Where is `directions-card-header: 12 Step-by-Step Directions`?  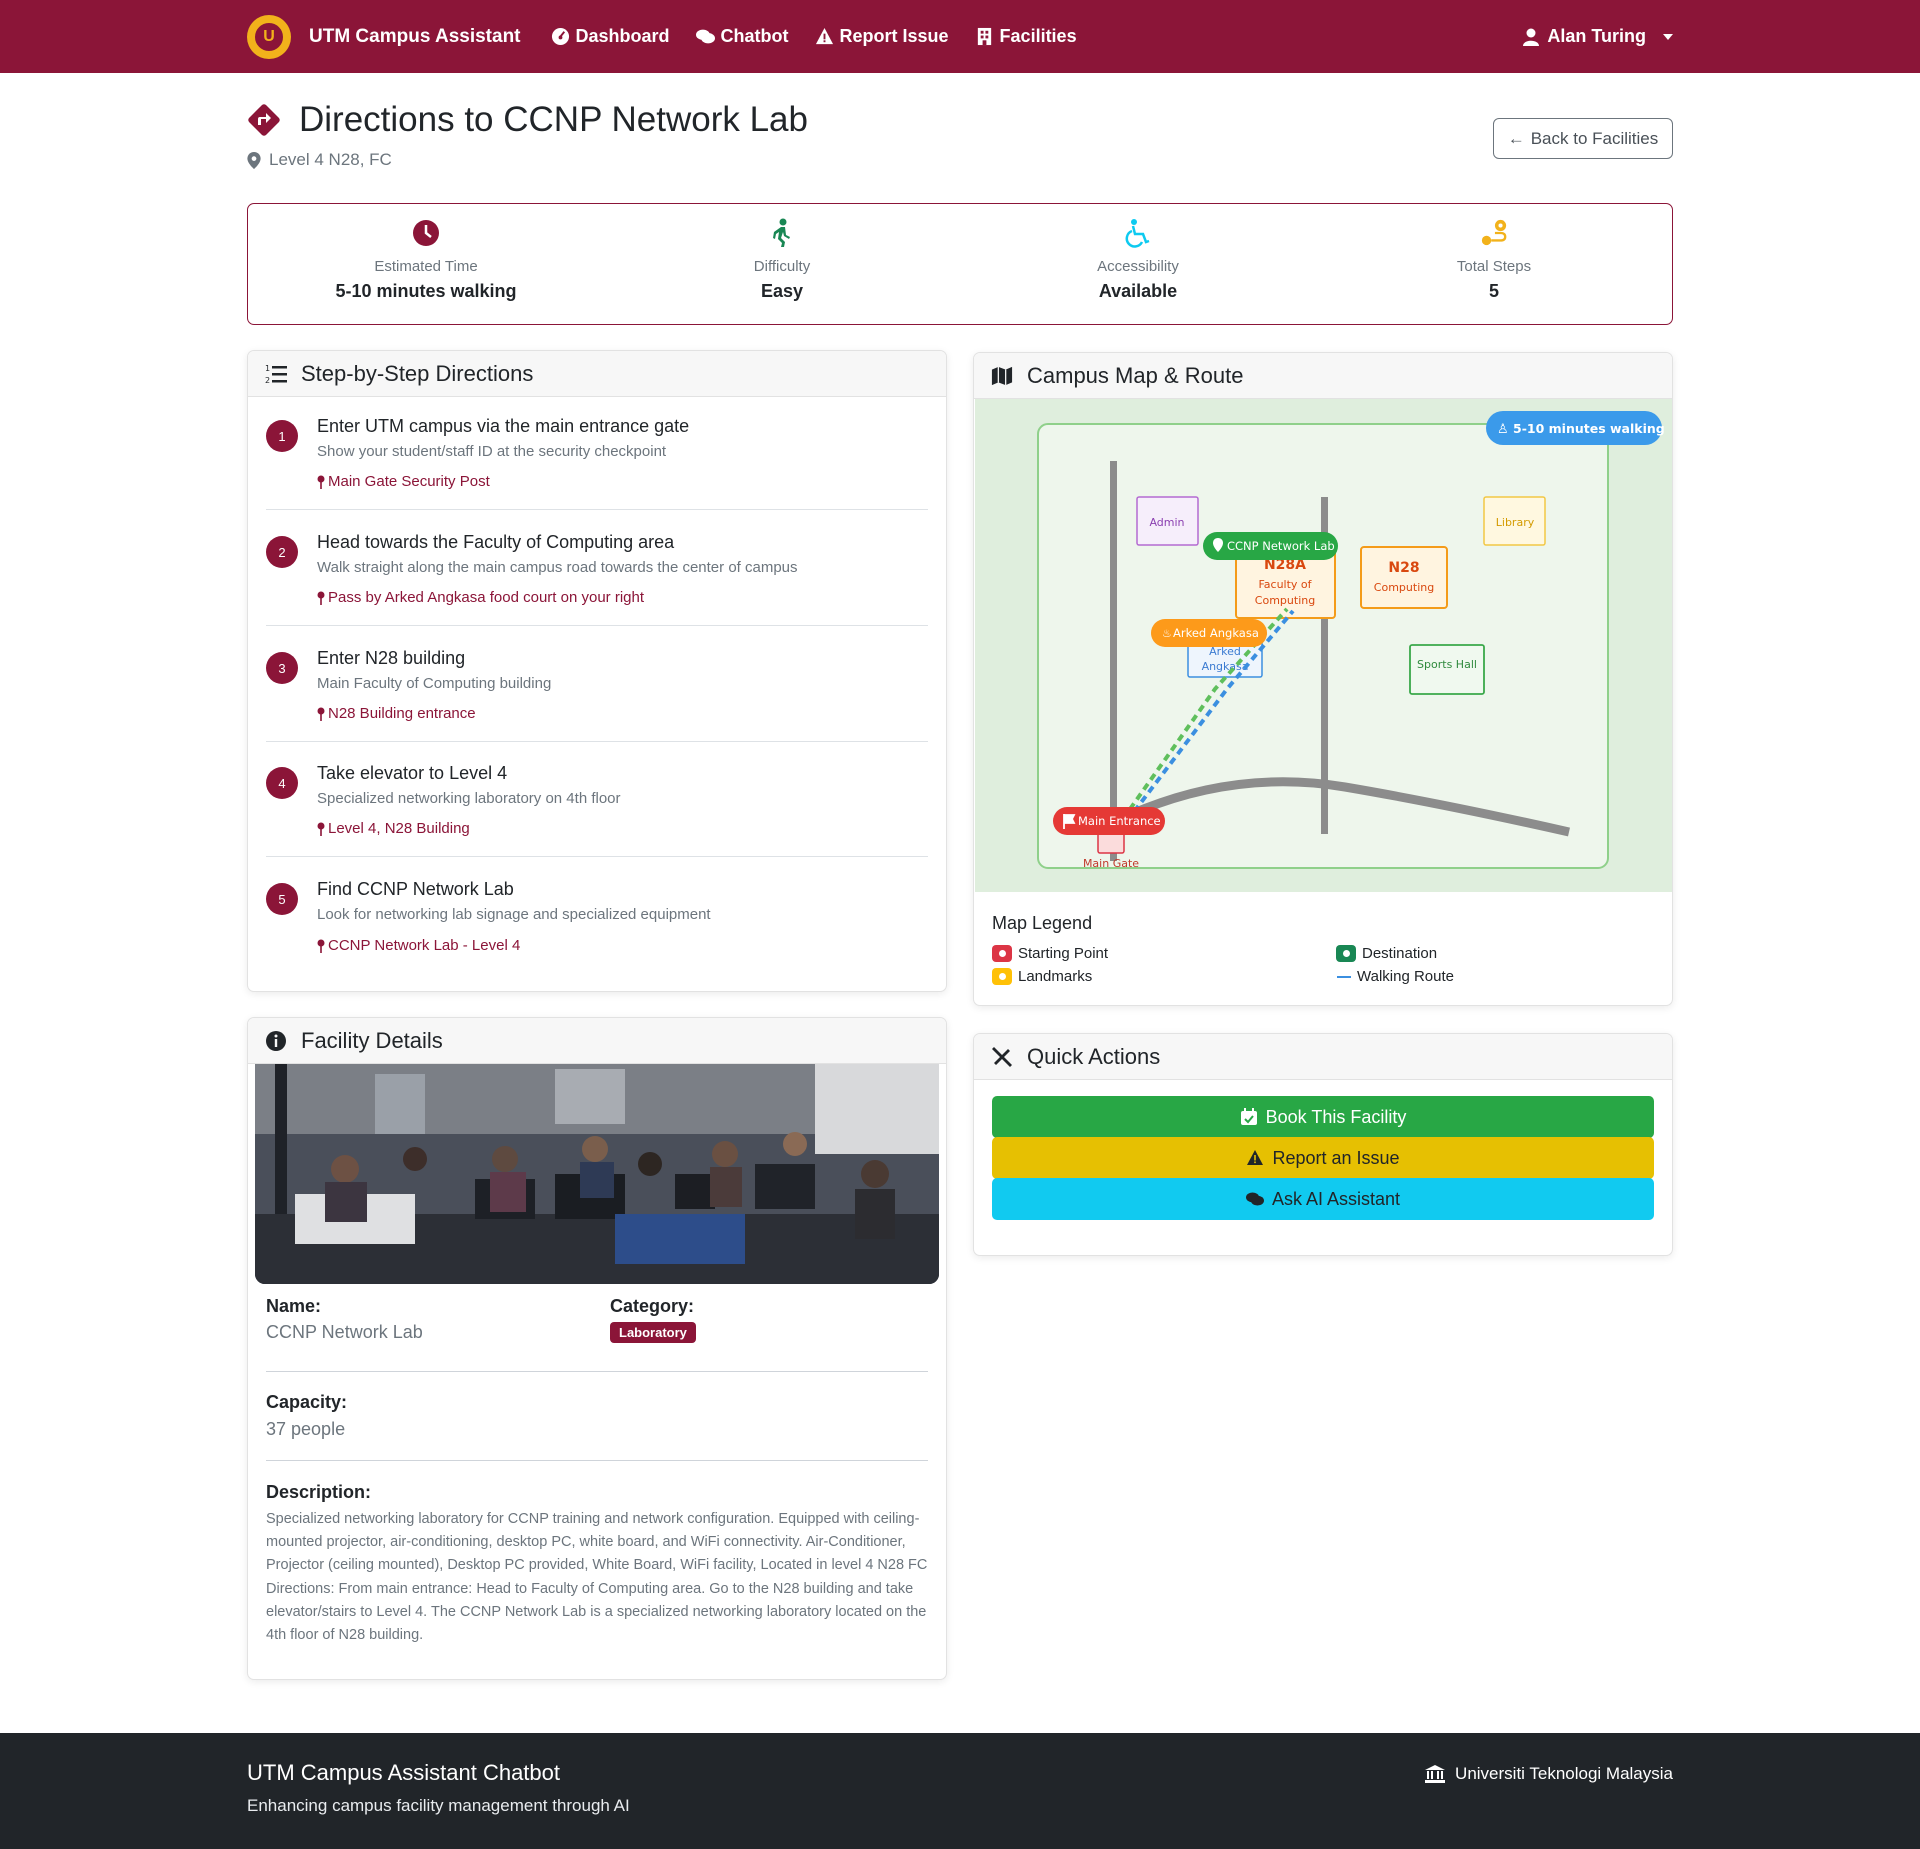 directions-card-header: 12 Step-by-Step Directions is located at coordinates (597, 374).